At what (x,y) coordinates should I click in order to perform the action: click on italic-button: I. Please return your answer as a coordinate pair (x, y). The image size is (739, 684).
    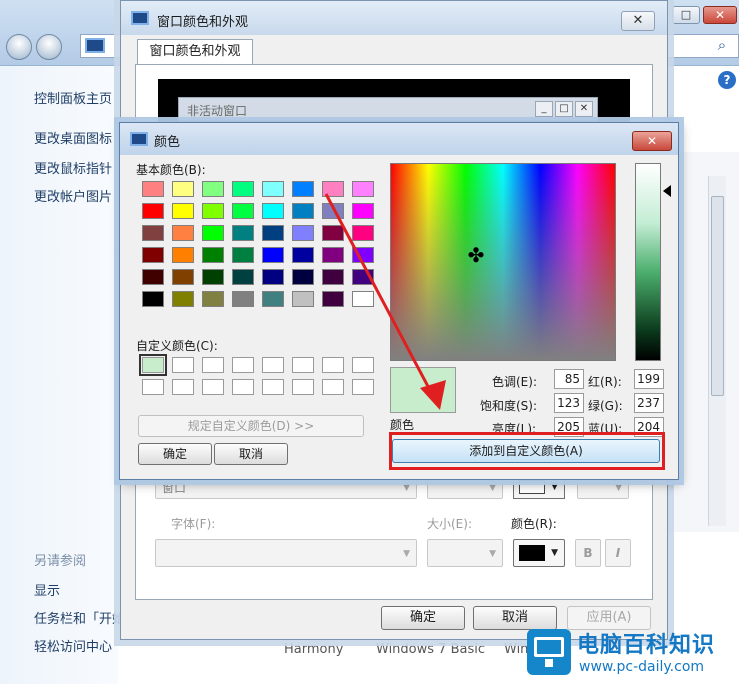
    Looking at the image, I should click on (618, 553).